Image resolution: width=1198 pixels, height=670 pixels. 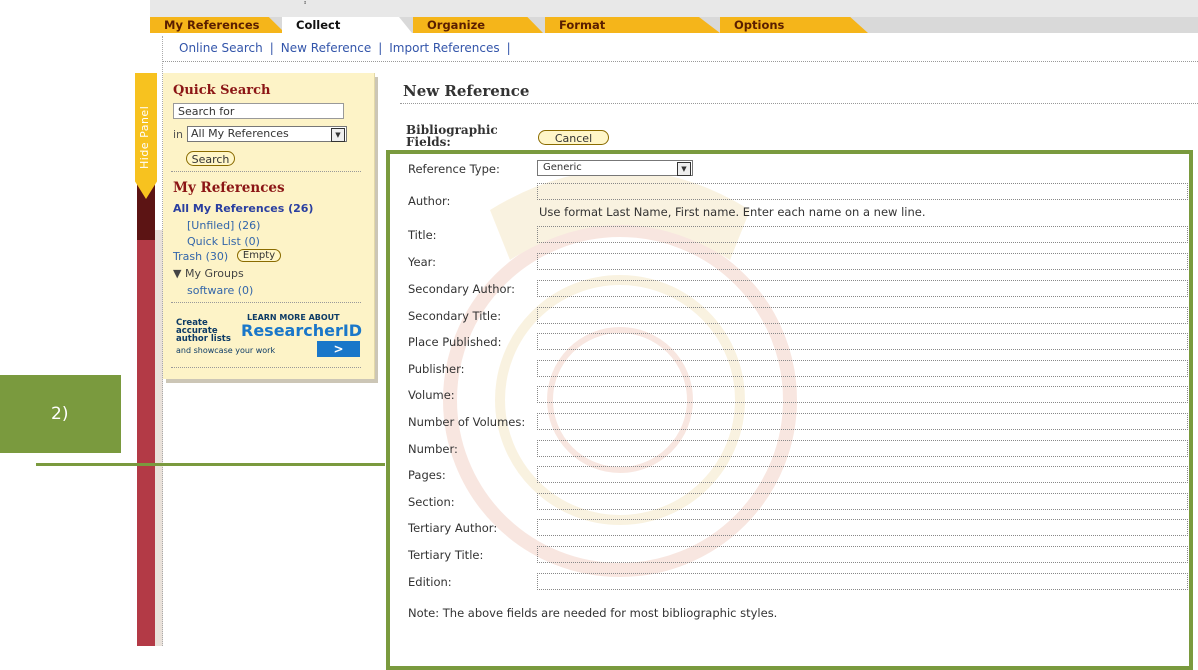 I want to click on unfiled-link: [Unfiled] (26), so click(x=223, y=225).